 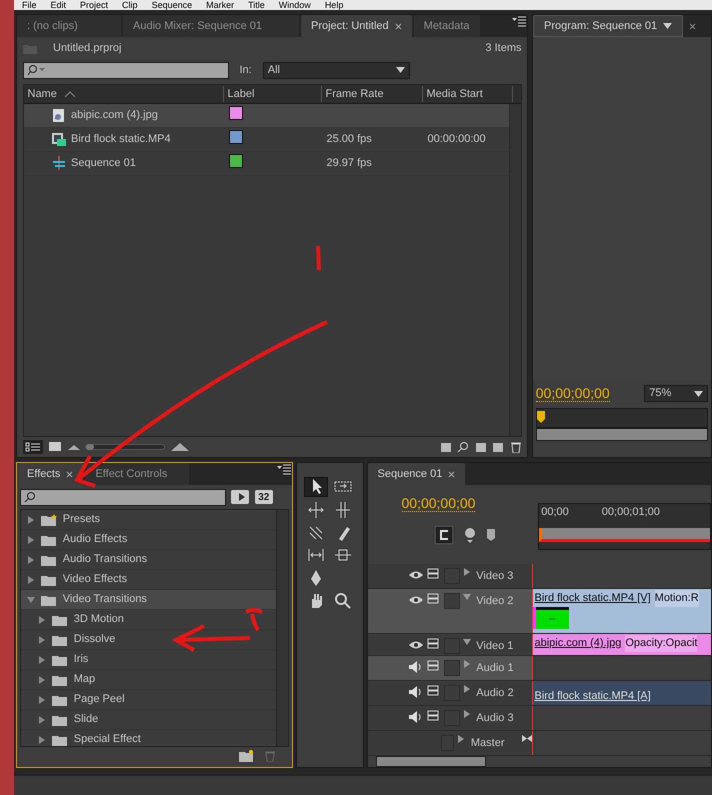 What do you see at coordinates (608, 26) in the screenshot?
I see `panel-tab: Program: Sequence 01` at bounding box center [608, 26].